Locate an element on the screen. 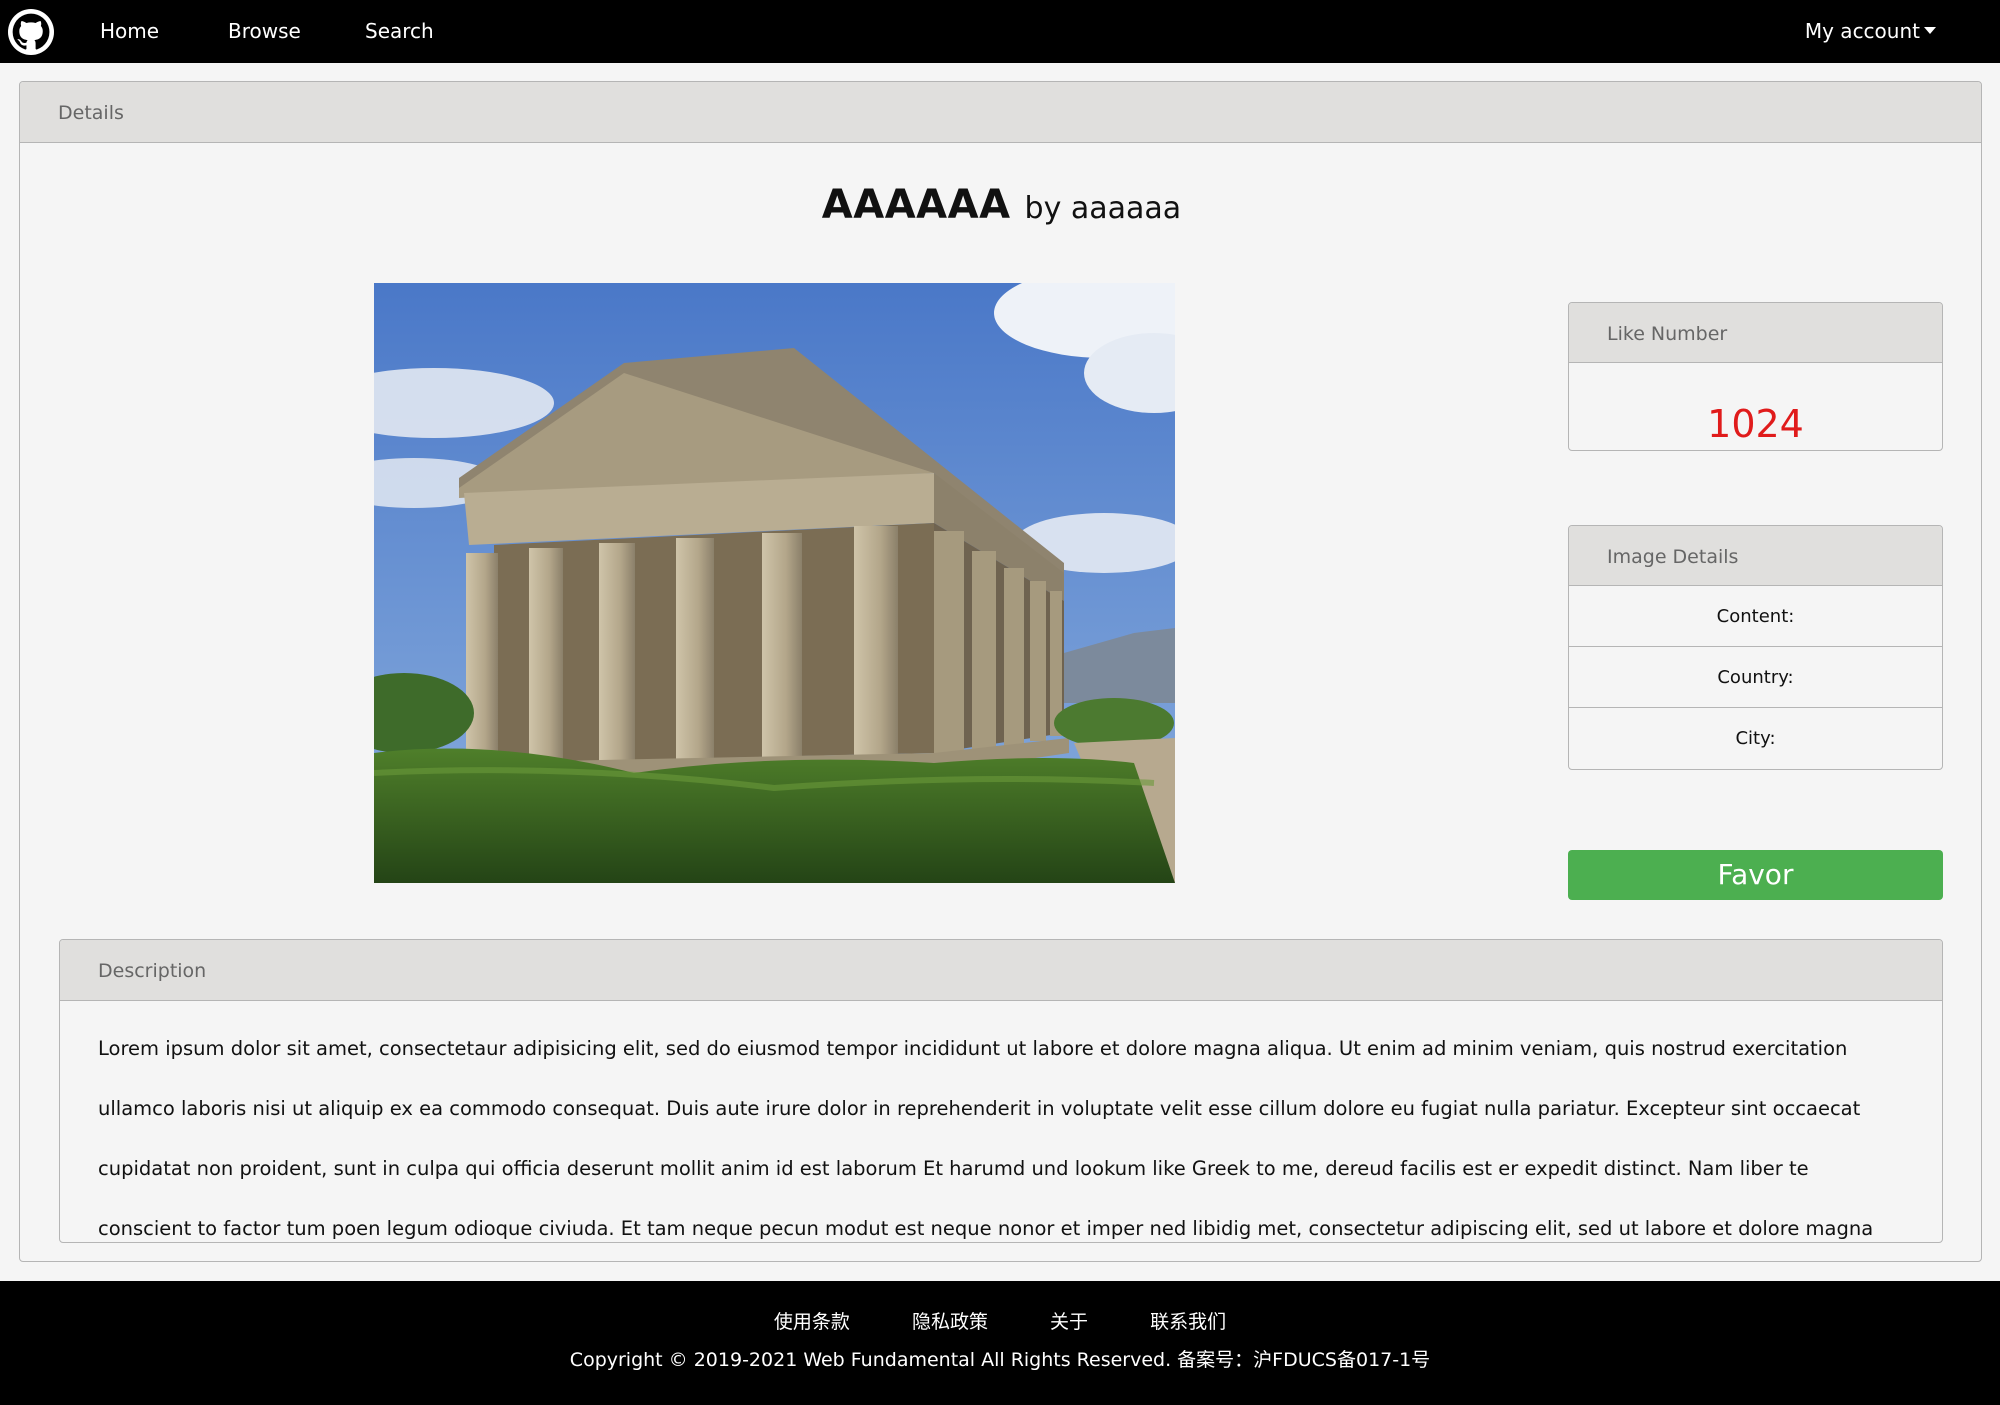 Image resolution: width=2000 pixels, height=1405 pixels. image-author: by aaaaaa is located at coordinates (1103, 208).